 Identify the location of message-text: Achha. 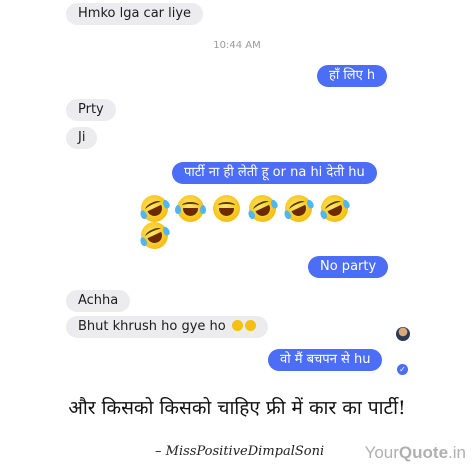
(98, 300).